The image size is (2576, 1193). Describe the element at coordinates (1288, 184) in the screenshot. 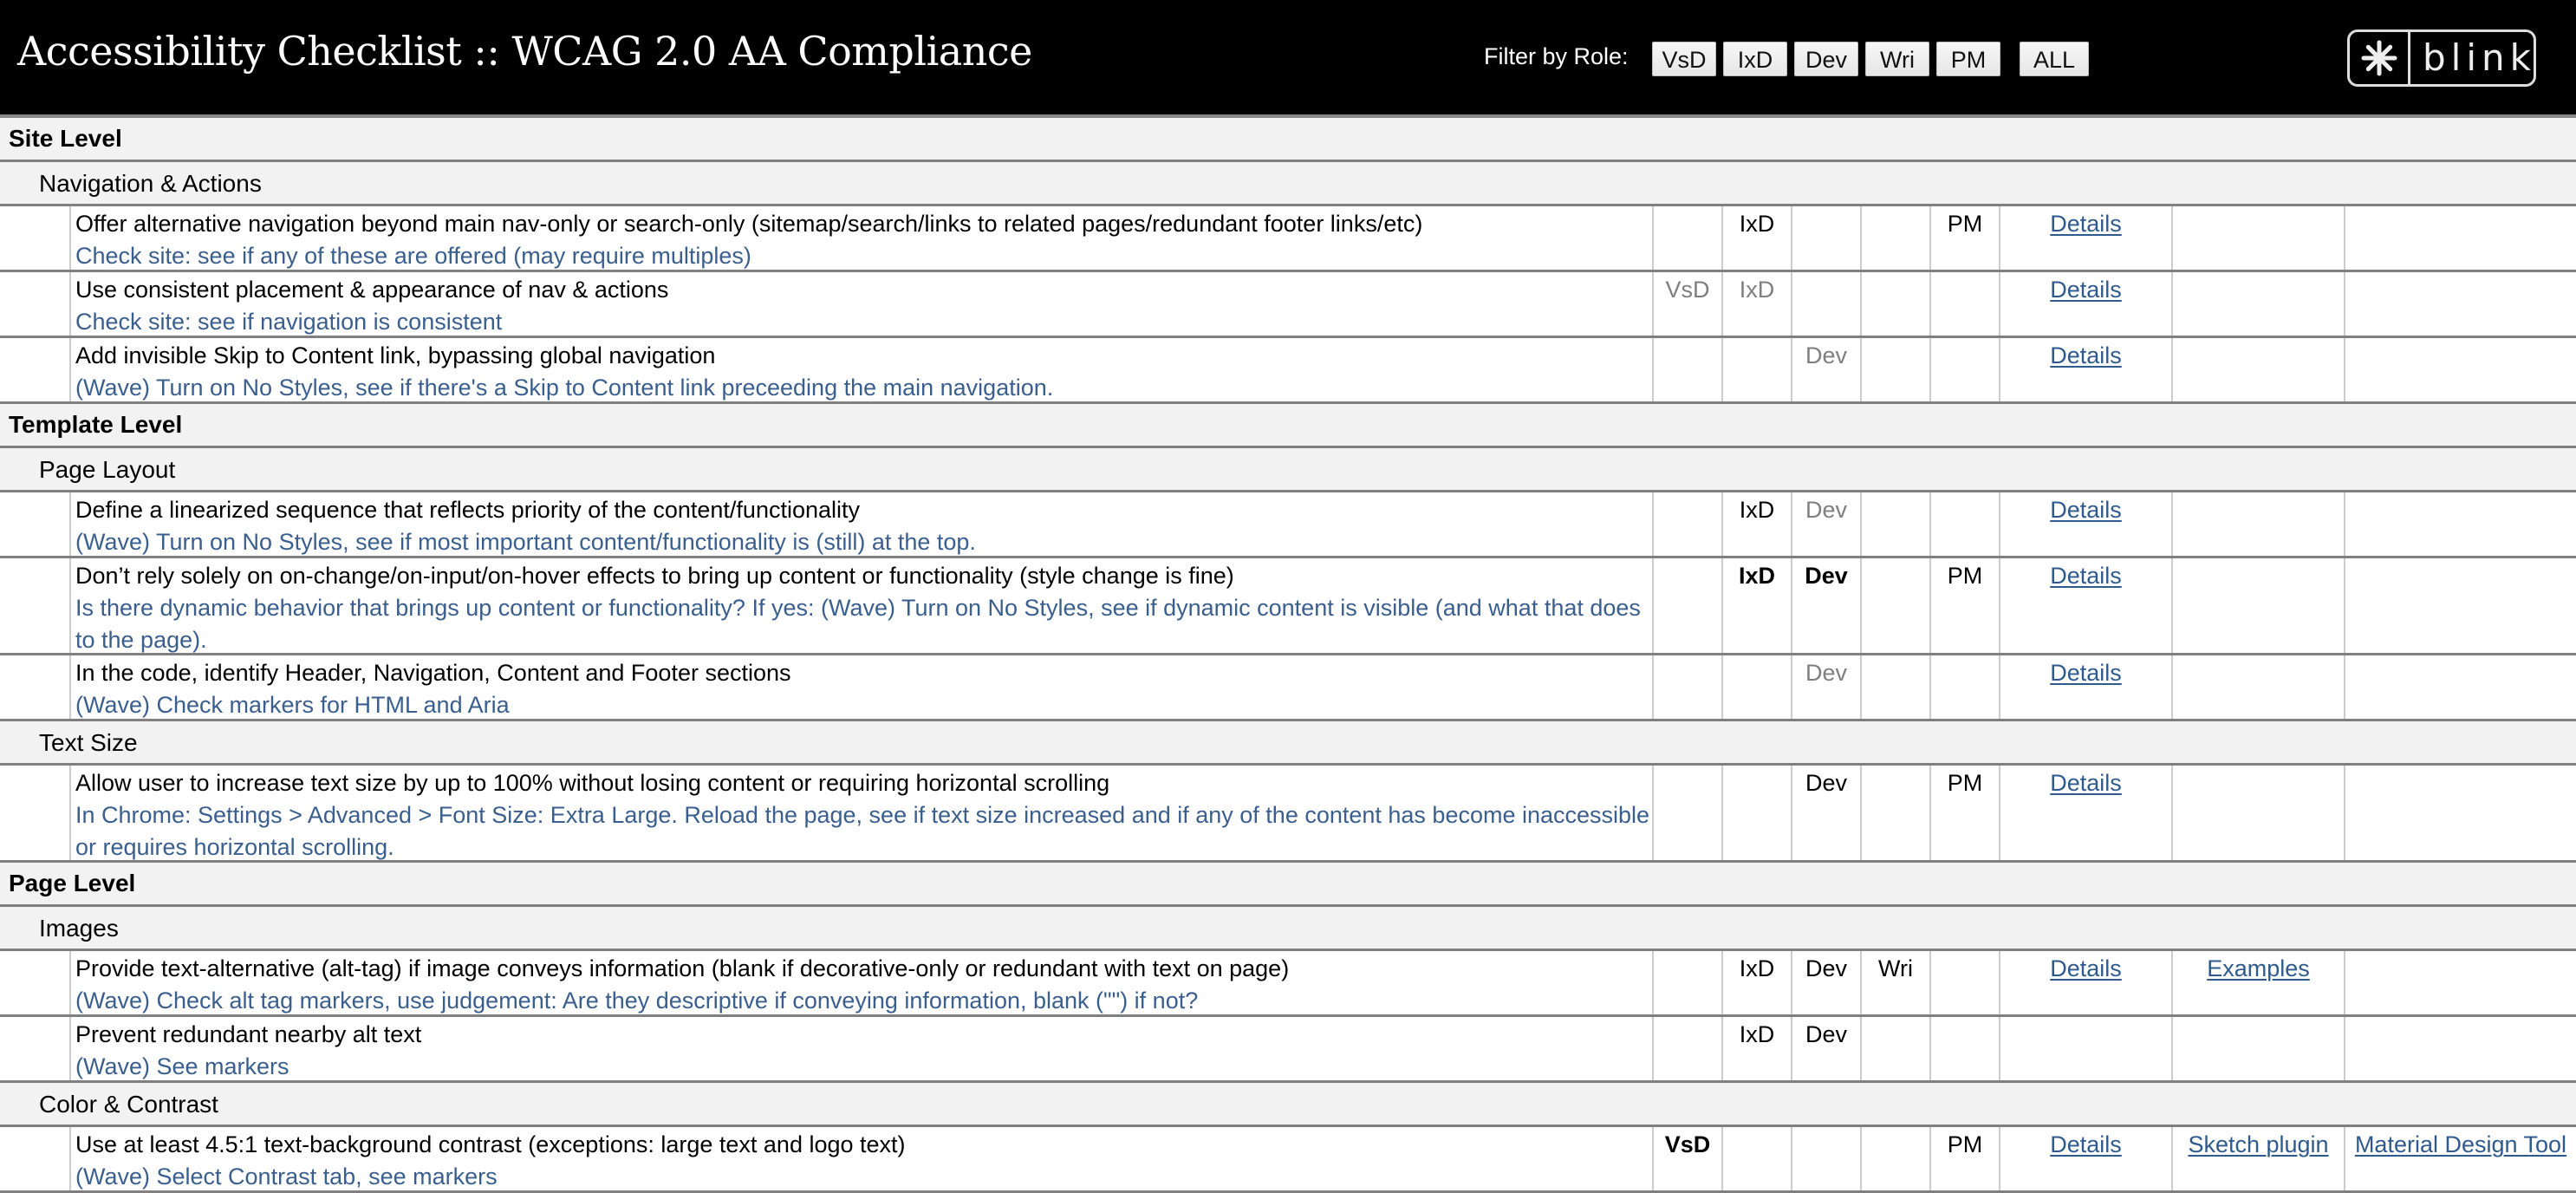

I see `group-header-row: Navigation & Actions` at that location.